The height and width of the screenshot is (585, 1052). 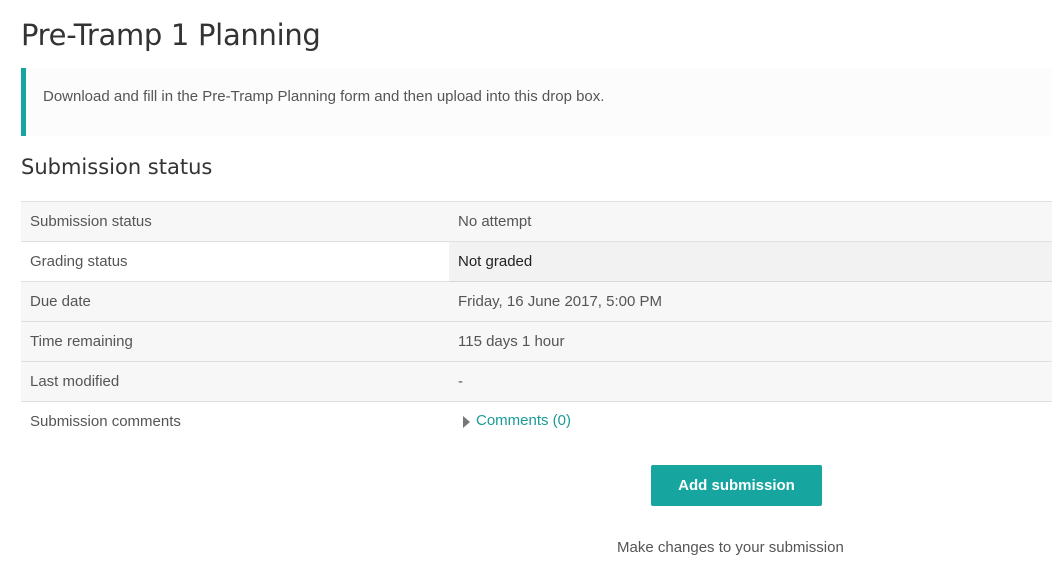 What do you see at coordinates (750, 421) in the screenshot?
I see `row-value: Comments (0)` at bounding box center [750, 421].